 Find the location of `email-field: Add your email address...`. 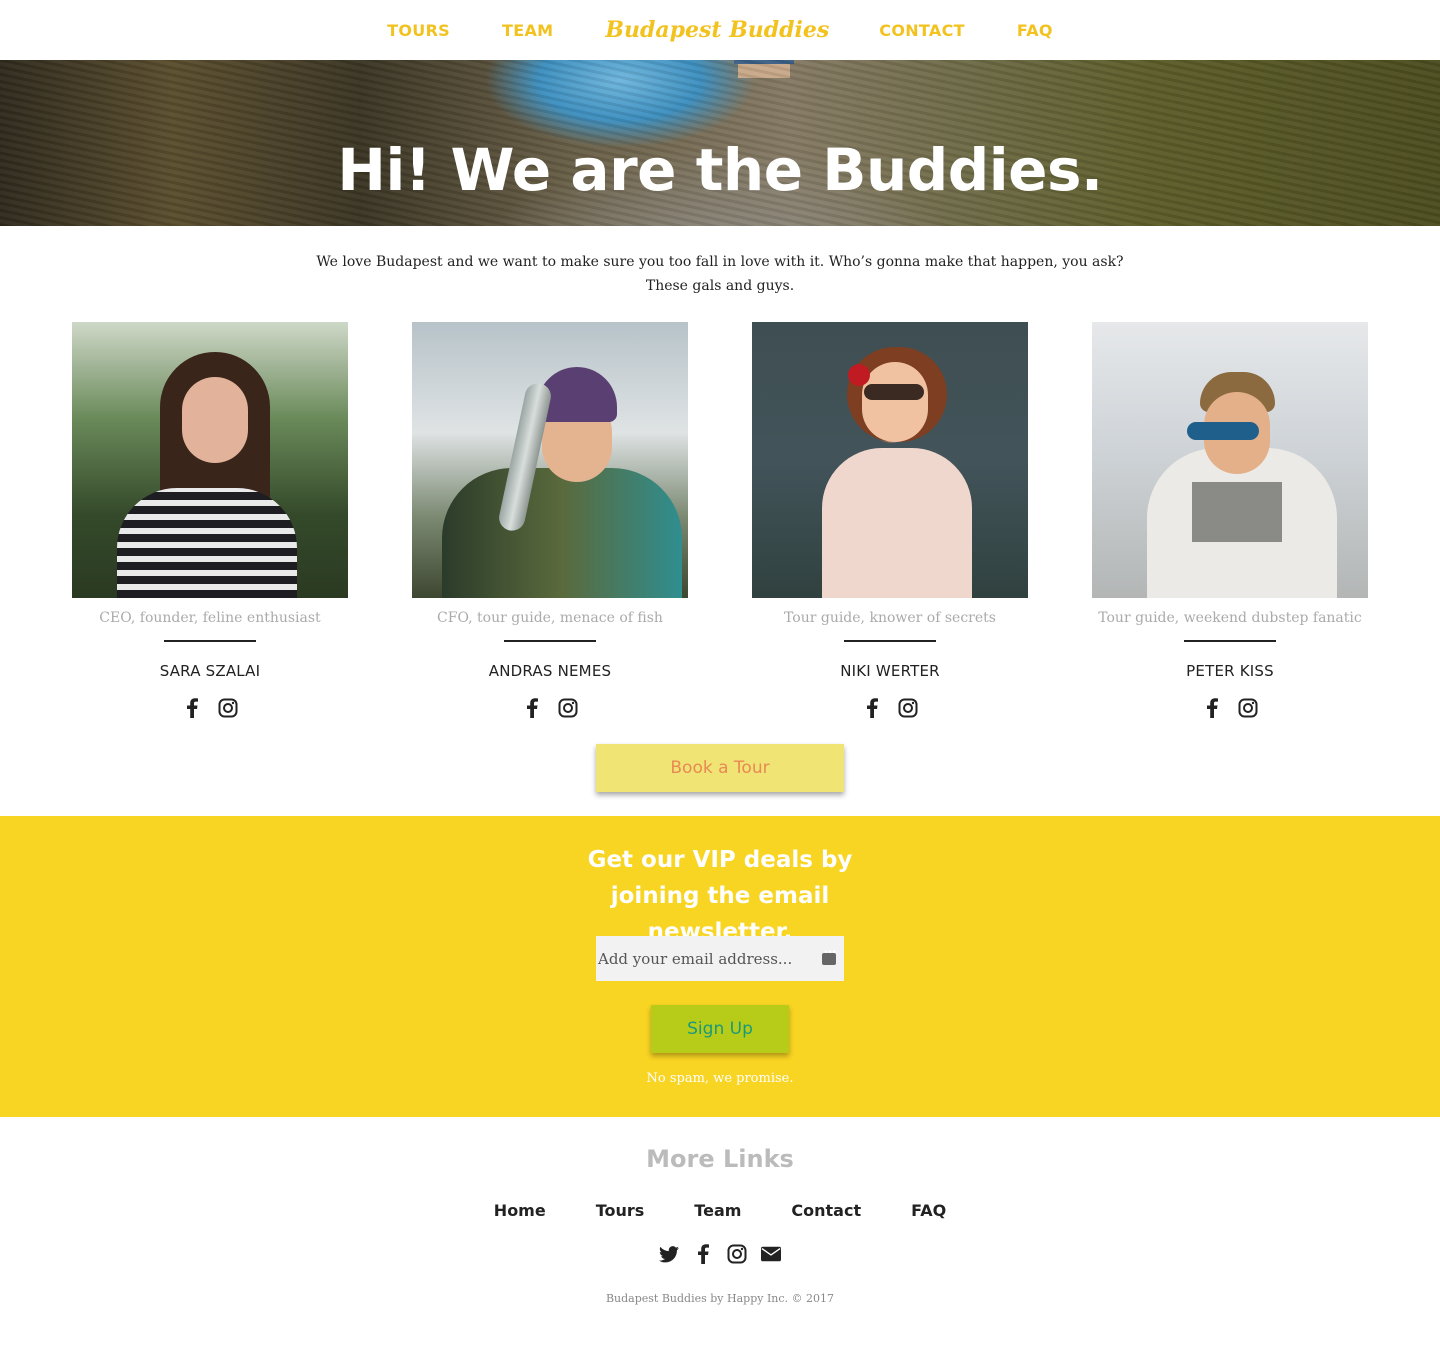

email-field: Add your email address... is located at coordinates (720, 958).